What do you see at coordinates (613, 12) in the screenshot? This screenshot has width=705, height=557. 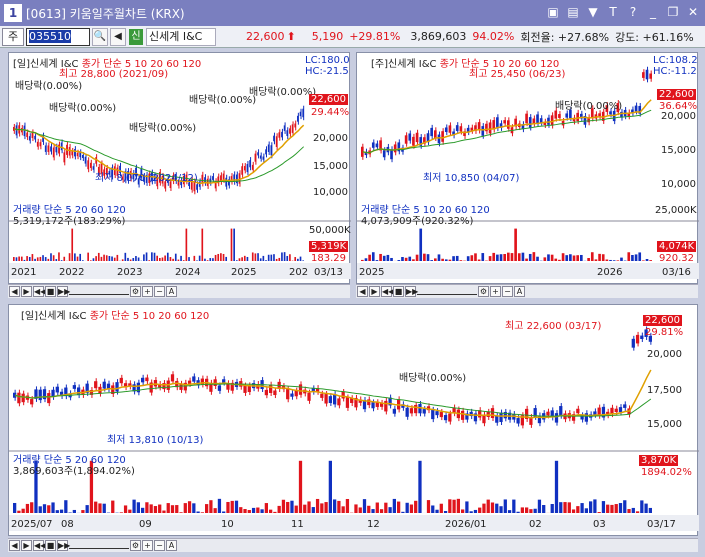 I see `text-icon: T` at bounding box center [613, 12].